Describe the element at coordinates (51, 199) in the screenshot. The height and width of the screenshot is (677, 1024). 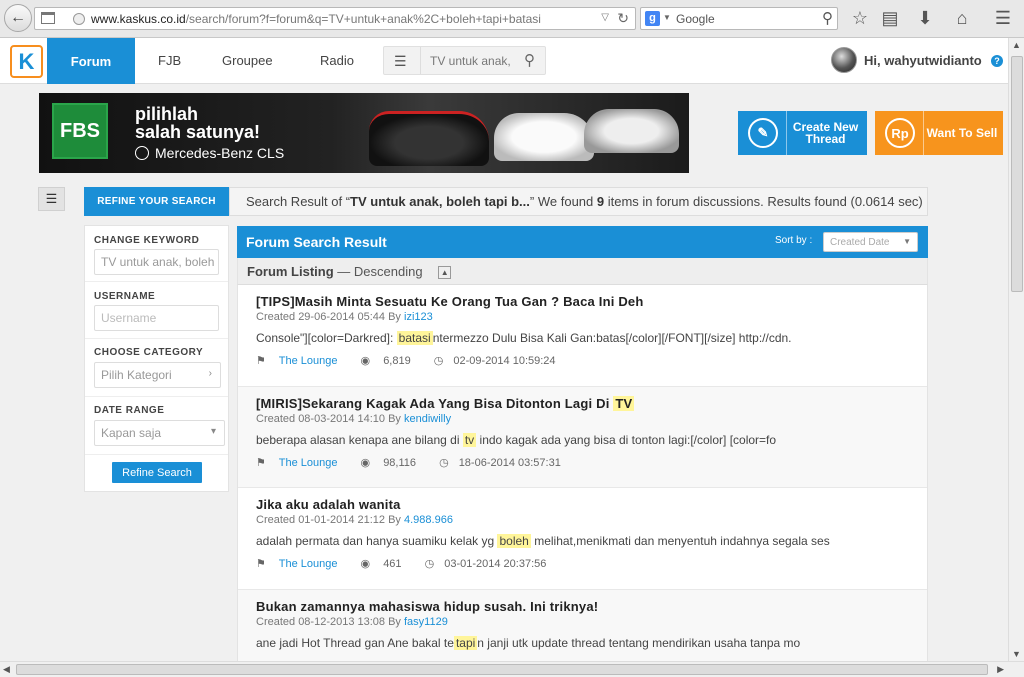
I see `sidebar-toggle-icon: ☰` at that location.